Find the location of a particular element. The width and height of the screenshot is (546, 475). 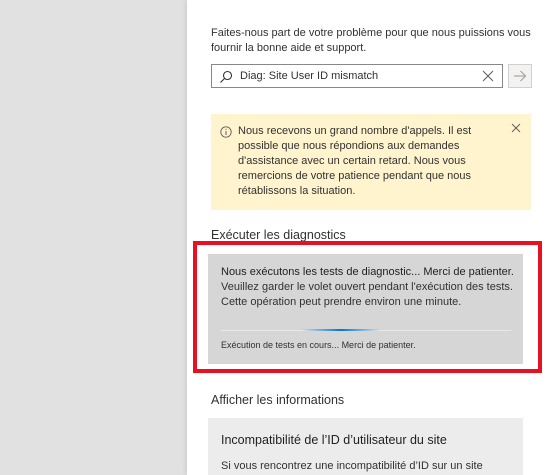

search-box: Diag: Site User ID mismatch is located at coordinates (357, 76).